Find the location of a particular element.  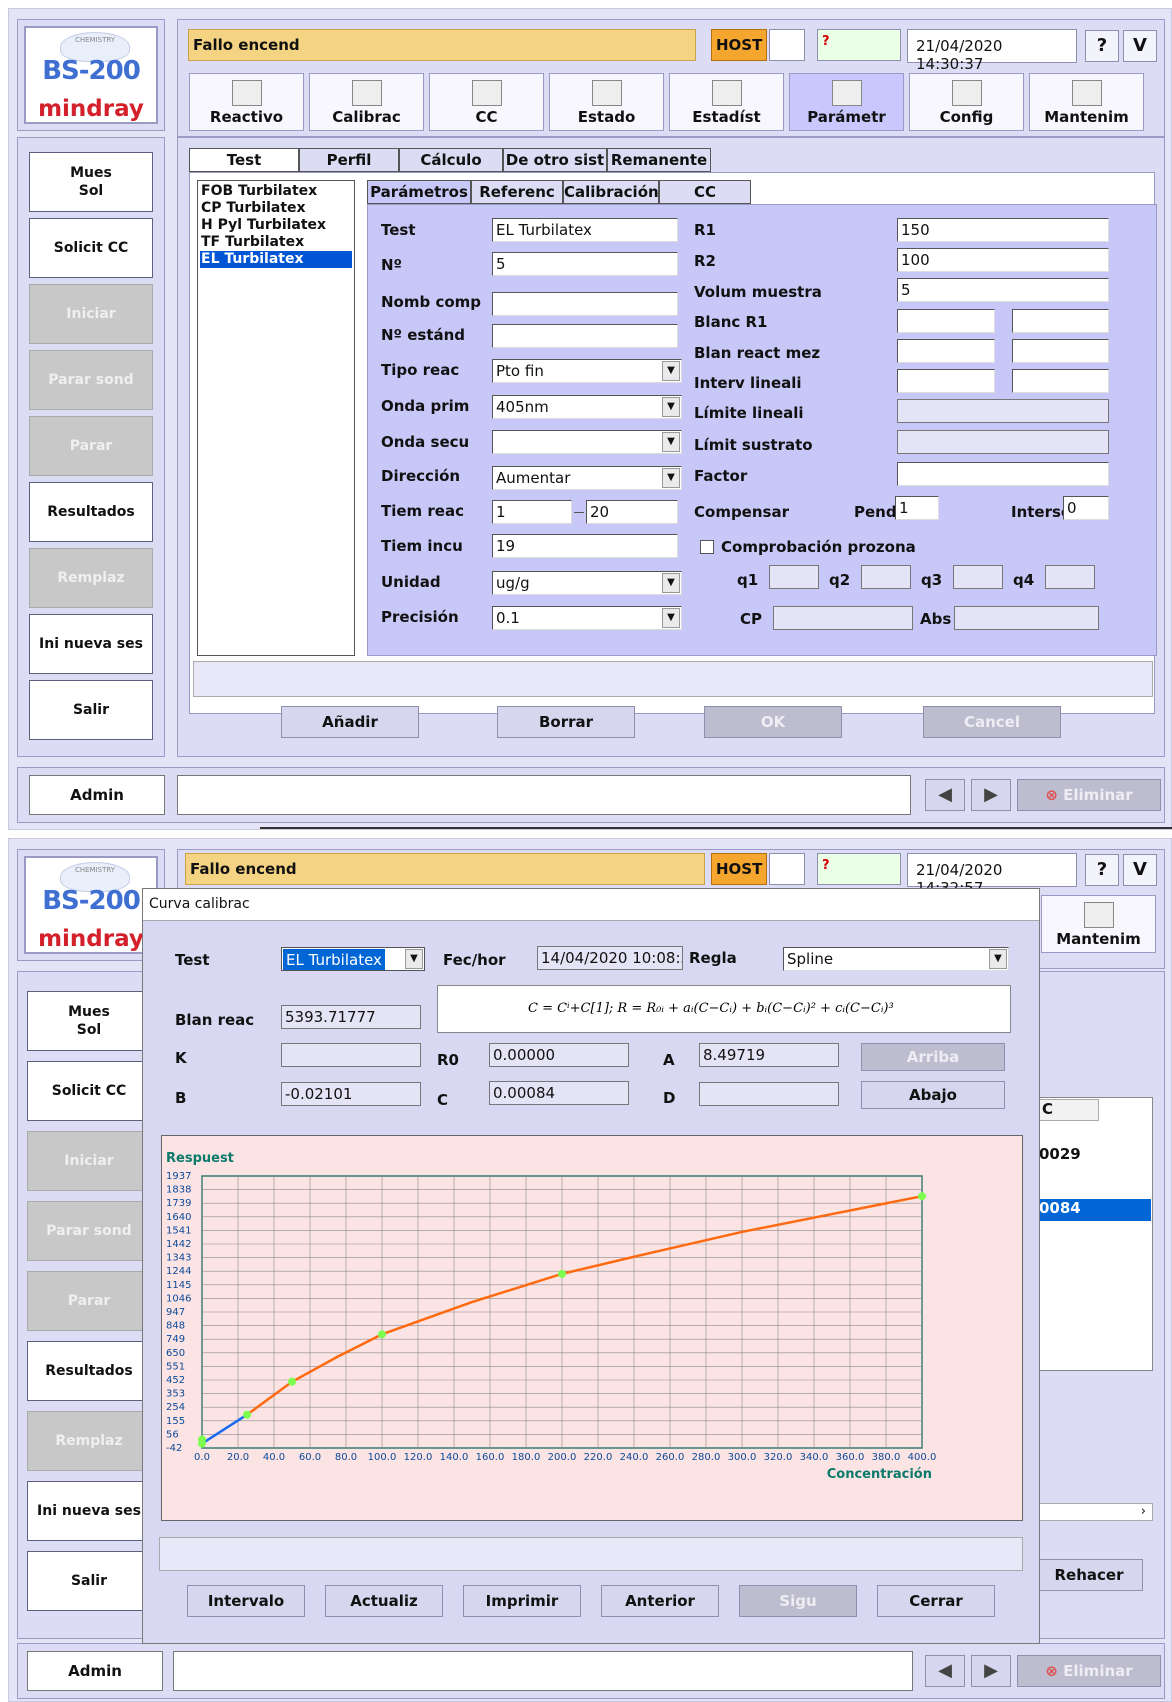

ok-button: OK is located at coordinates (773, 722).